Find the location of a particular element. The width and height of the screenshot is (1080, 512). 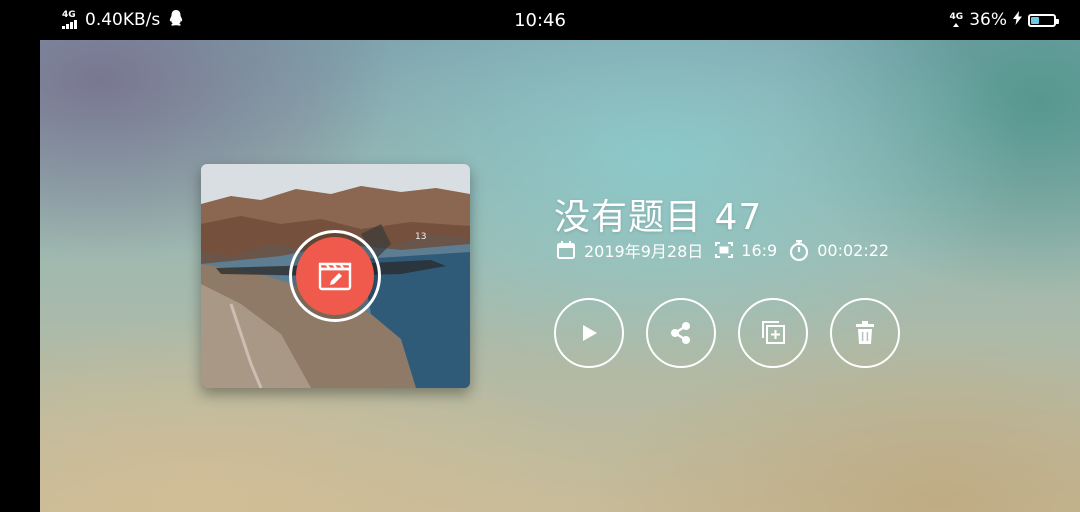

share-button is located at coordinates (681, 333).